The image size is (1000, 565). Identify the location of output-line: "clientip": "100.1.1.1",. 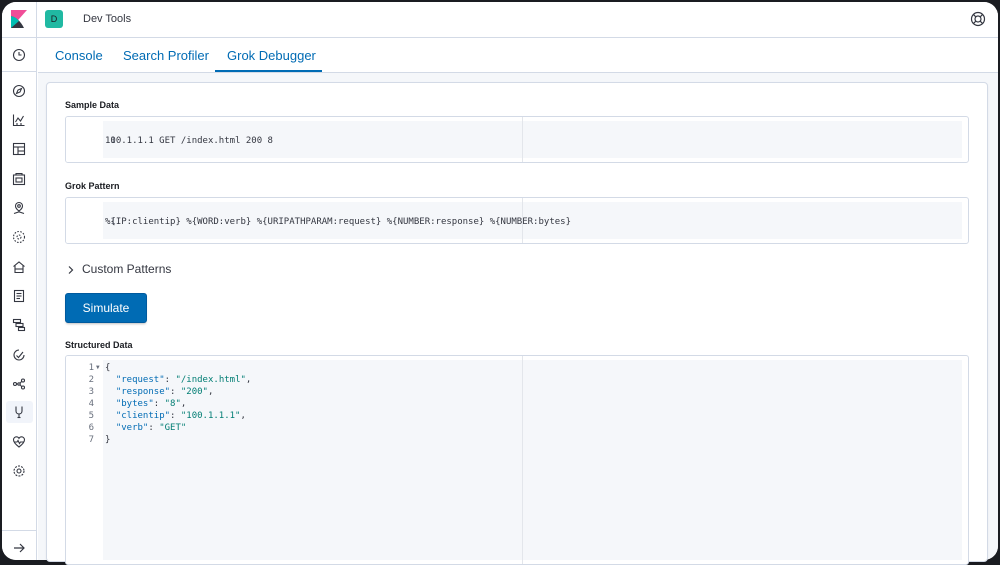
(180, 416).